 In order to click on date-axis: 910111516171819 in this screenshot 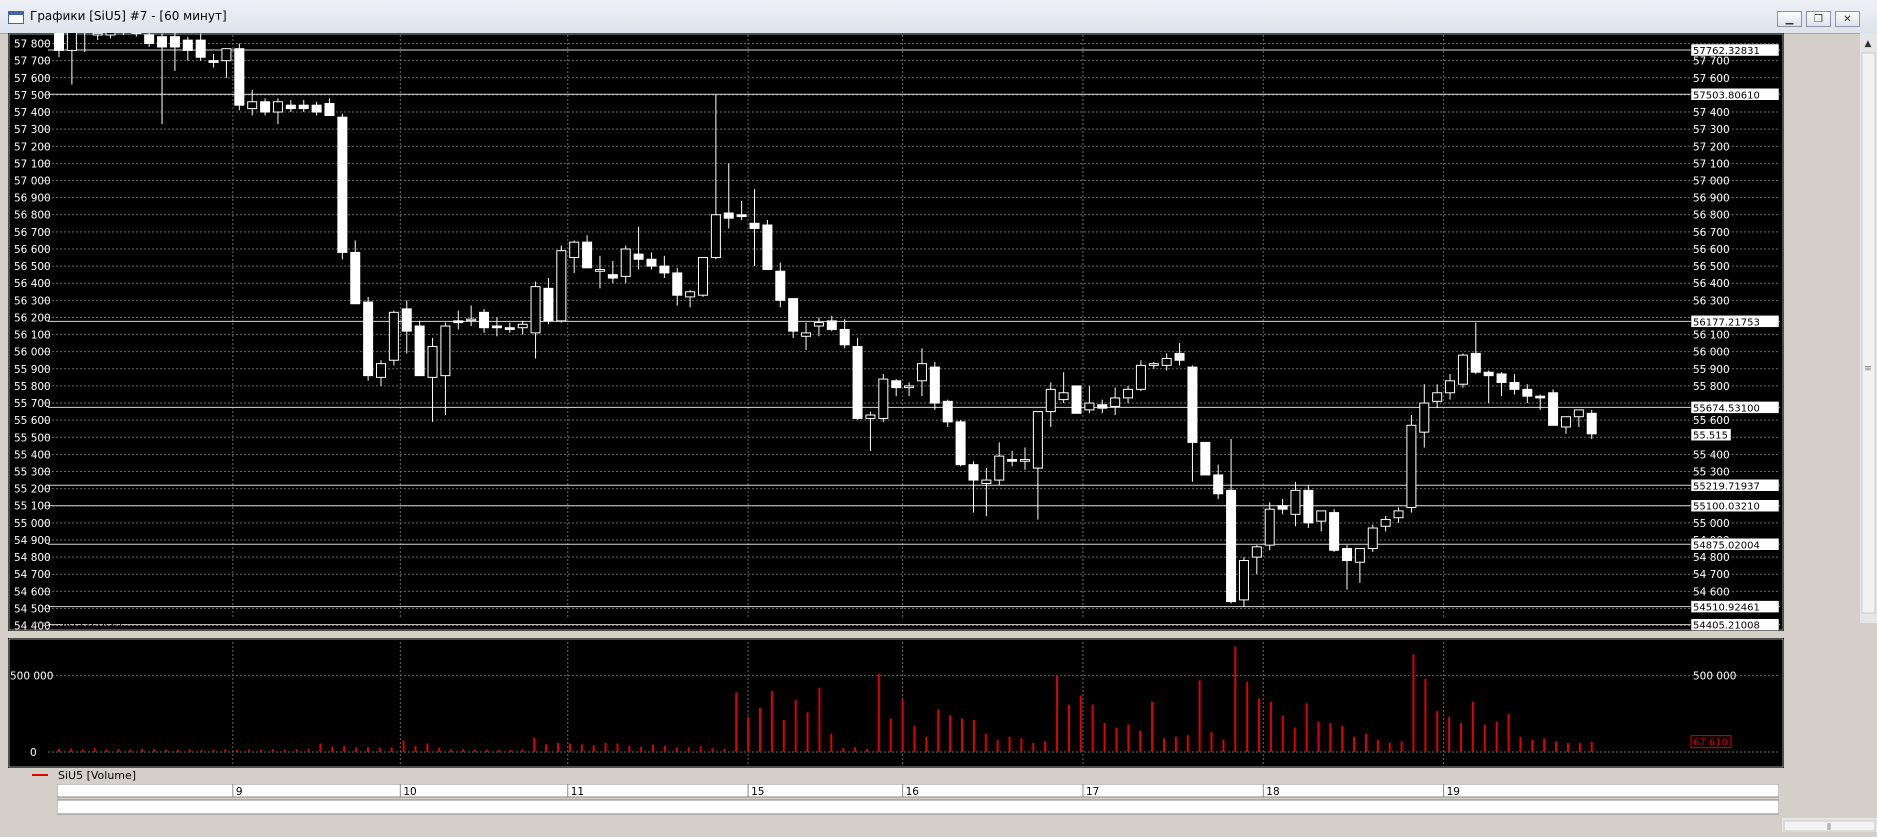, I will do `click(918, 800)`.